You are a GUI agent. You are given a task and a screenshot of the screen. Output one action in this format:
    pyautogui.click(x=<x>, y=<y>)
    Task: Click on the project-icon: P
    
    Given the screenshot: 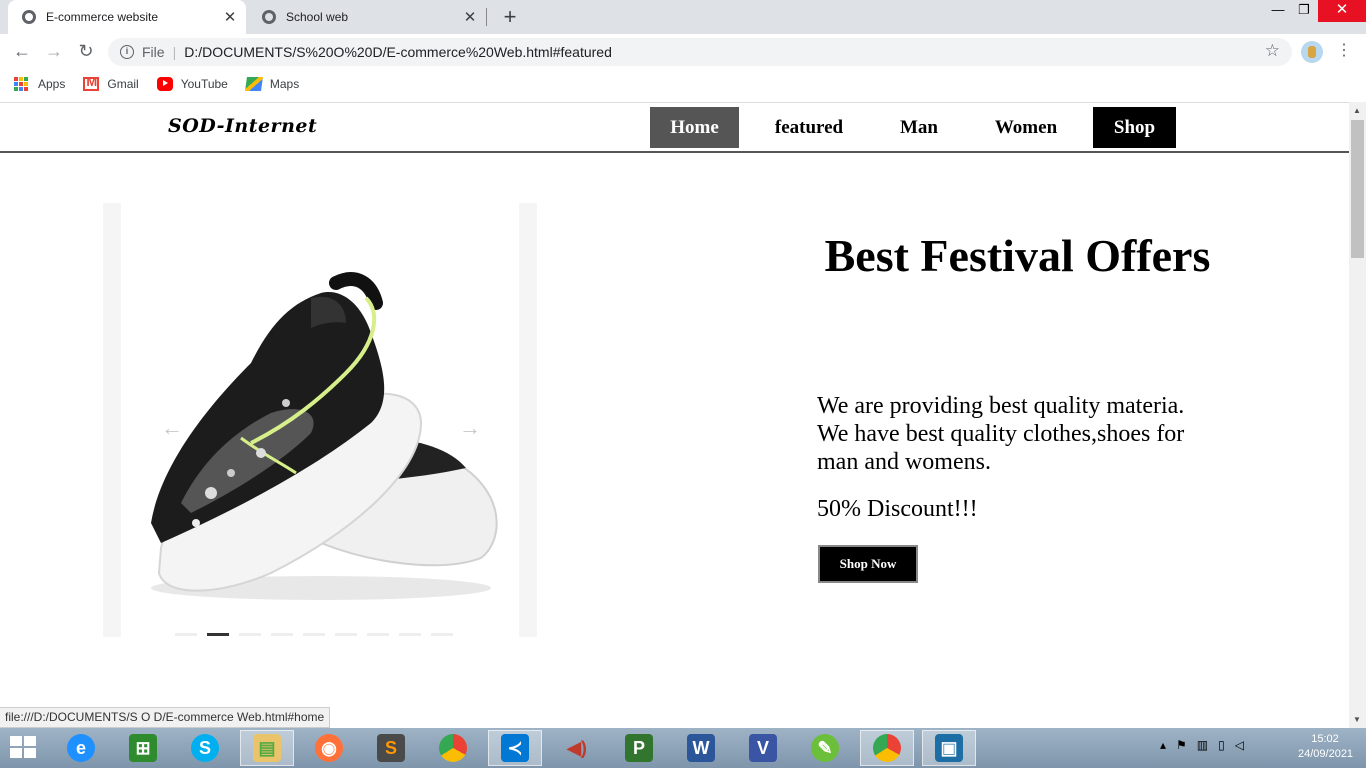 What is the action you would take?
    pyautogui.click(x=639, y=748)
    